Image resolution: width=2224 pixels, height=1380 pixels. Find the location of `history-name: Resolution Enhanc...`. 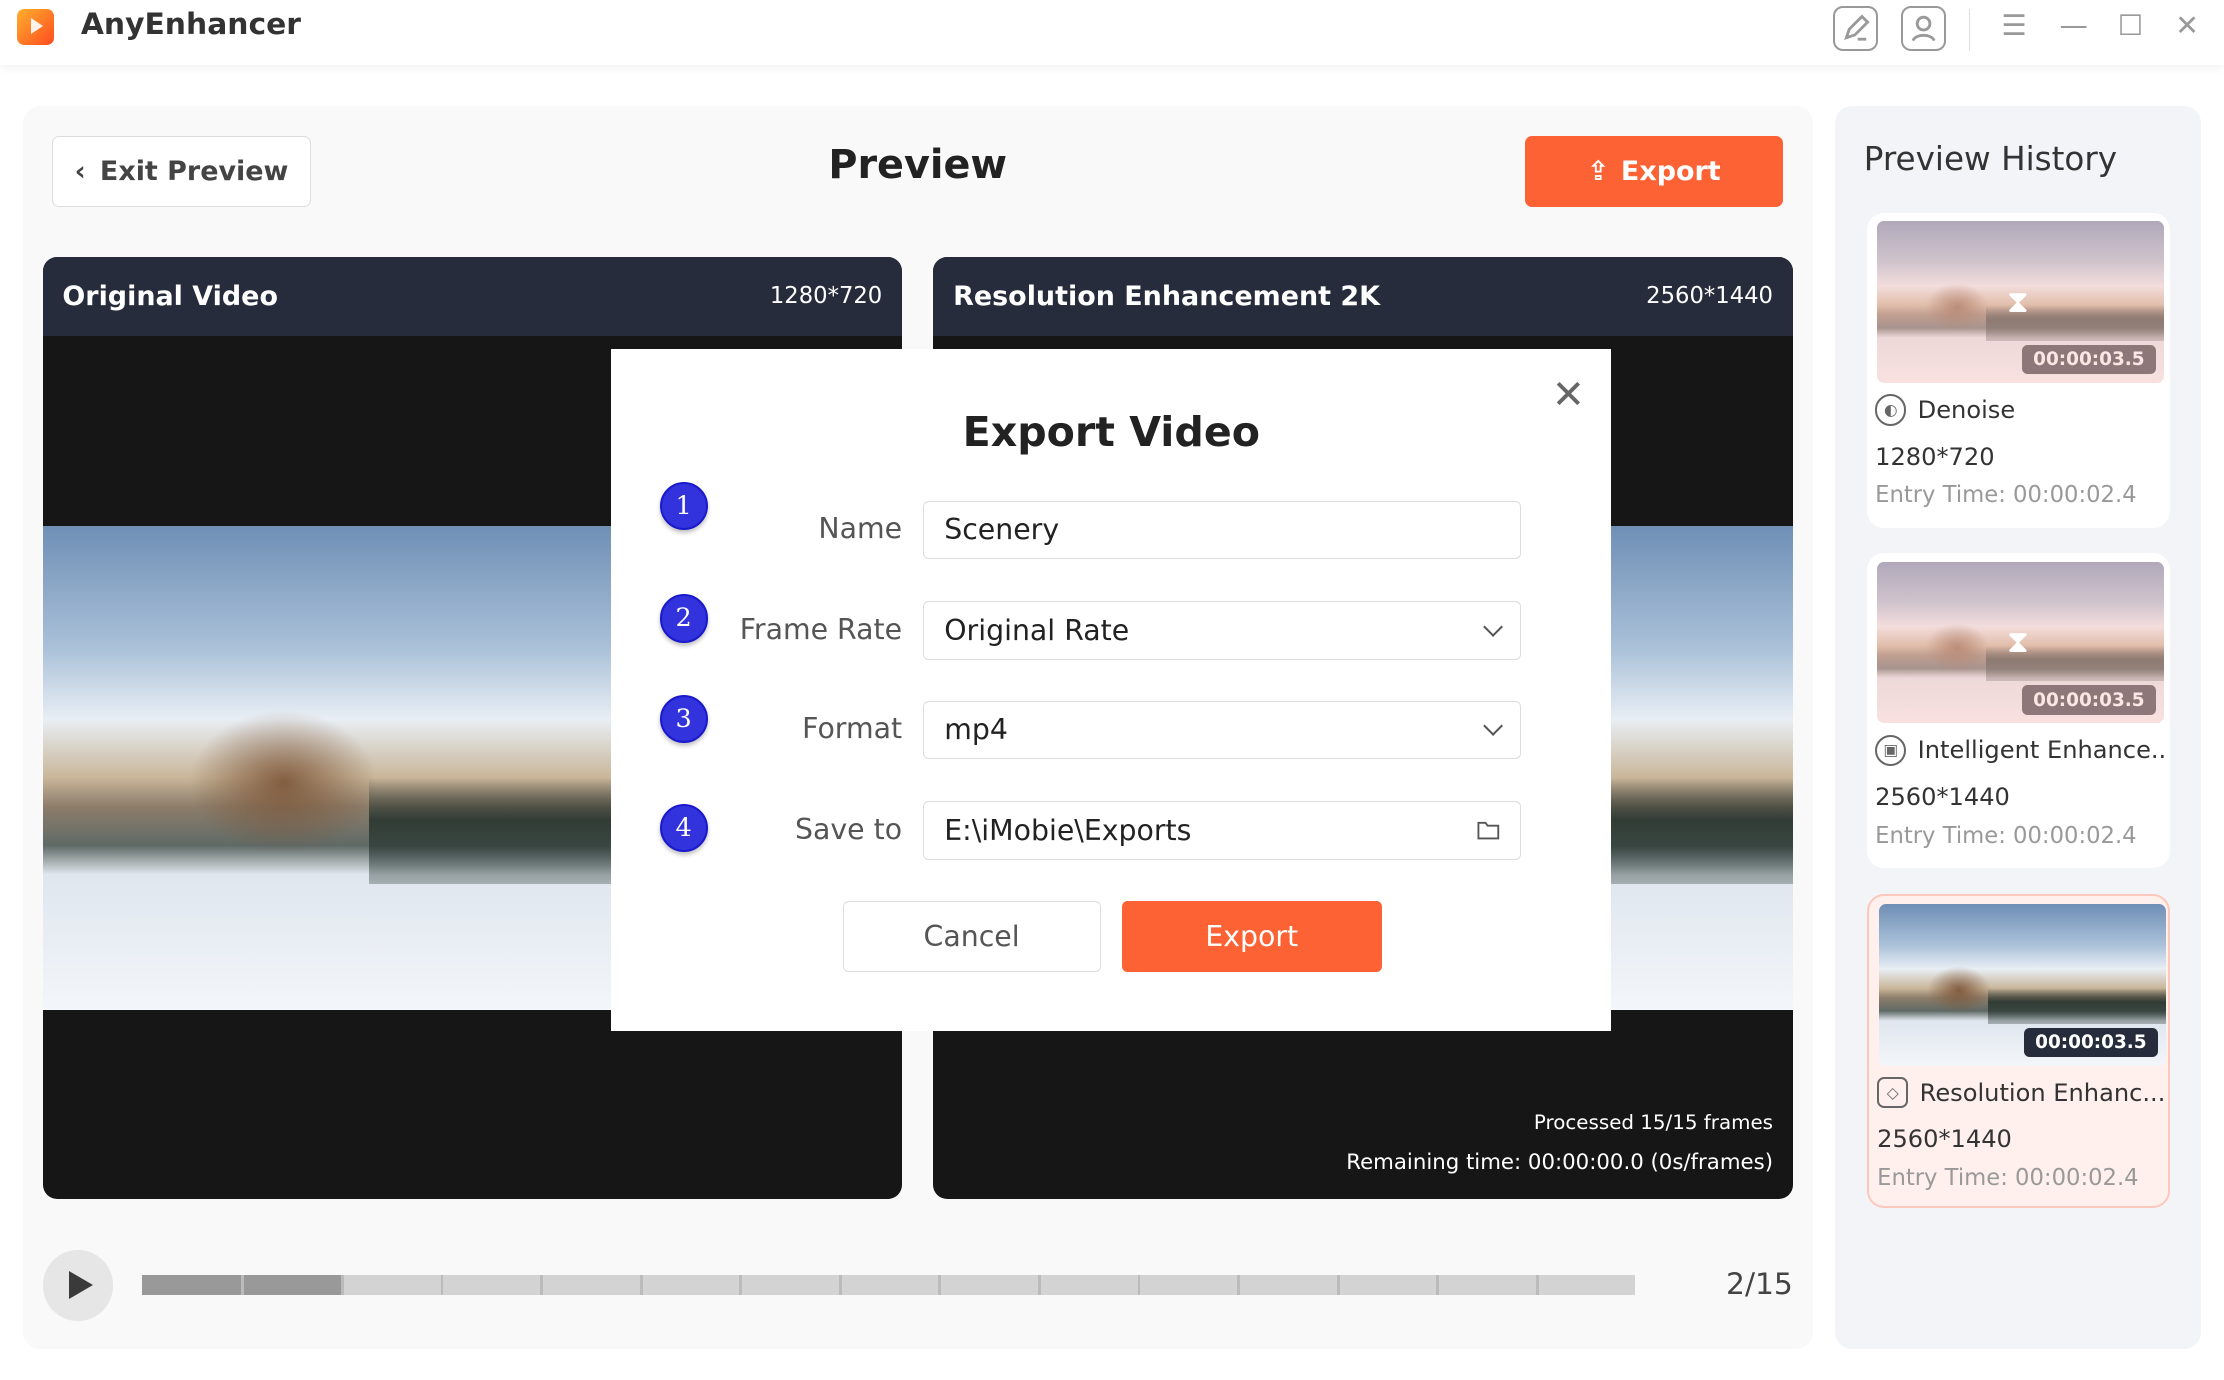

history-name: Resolution Enhanc... is located at coordinates (2042, 1092).